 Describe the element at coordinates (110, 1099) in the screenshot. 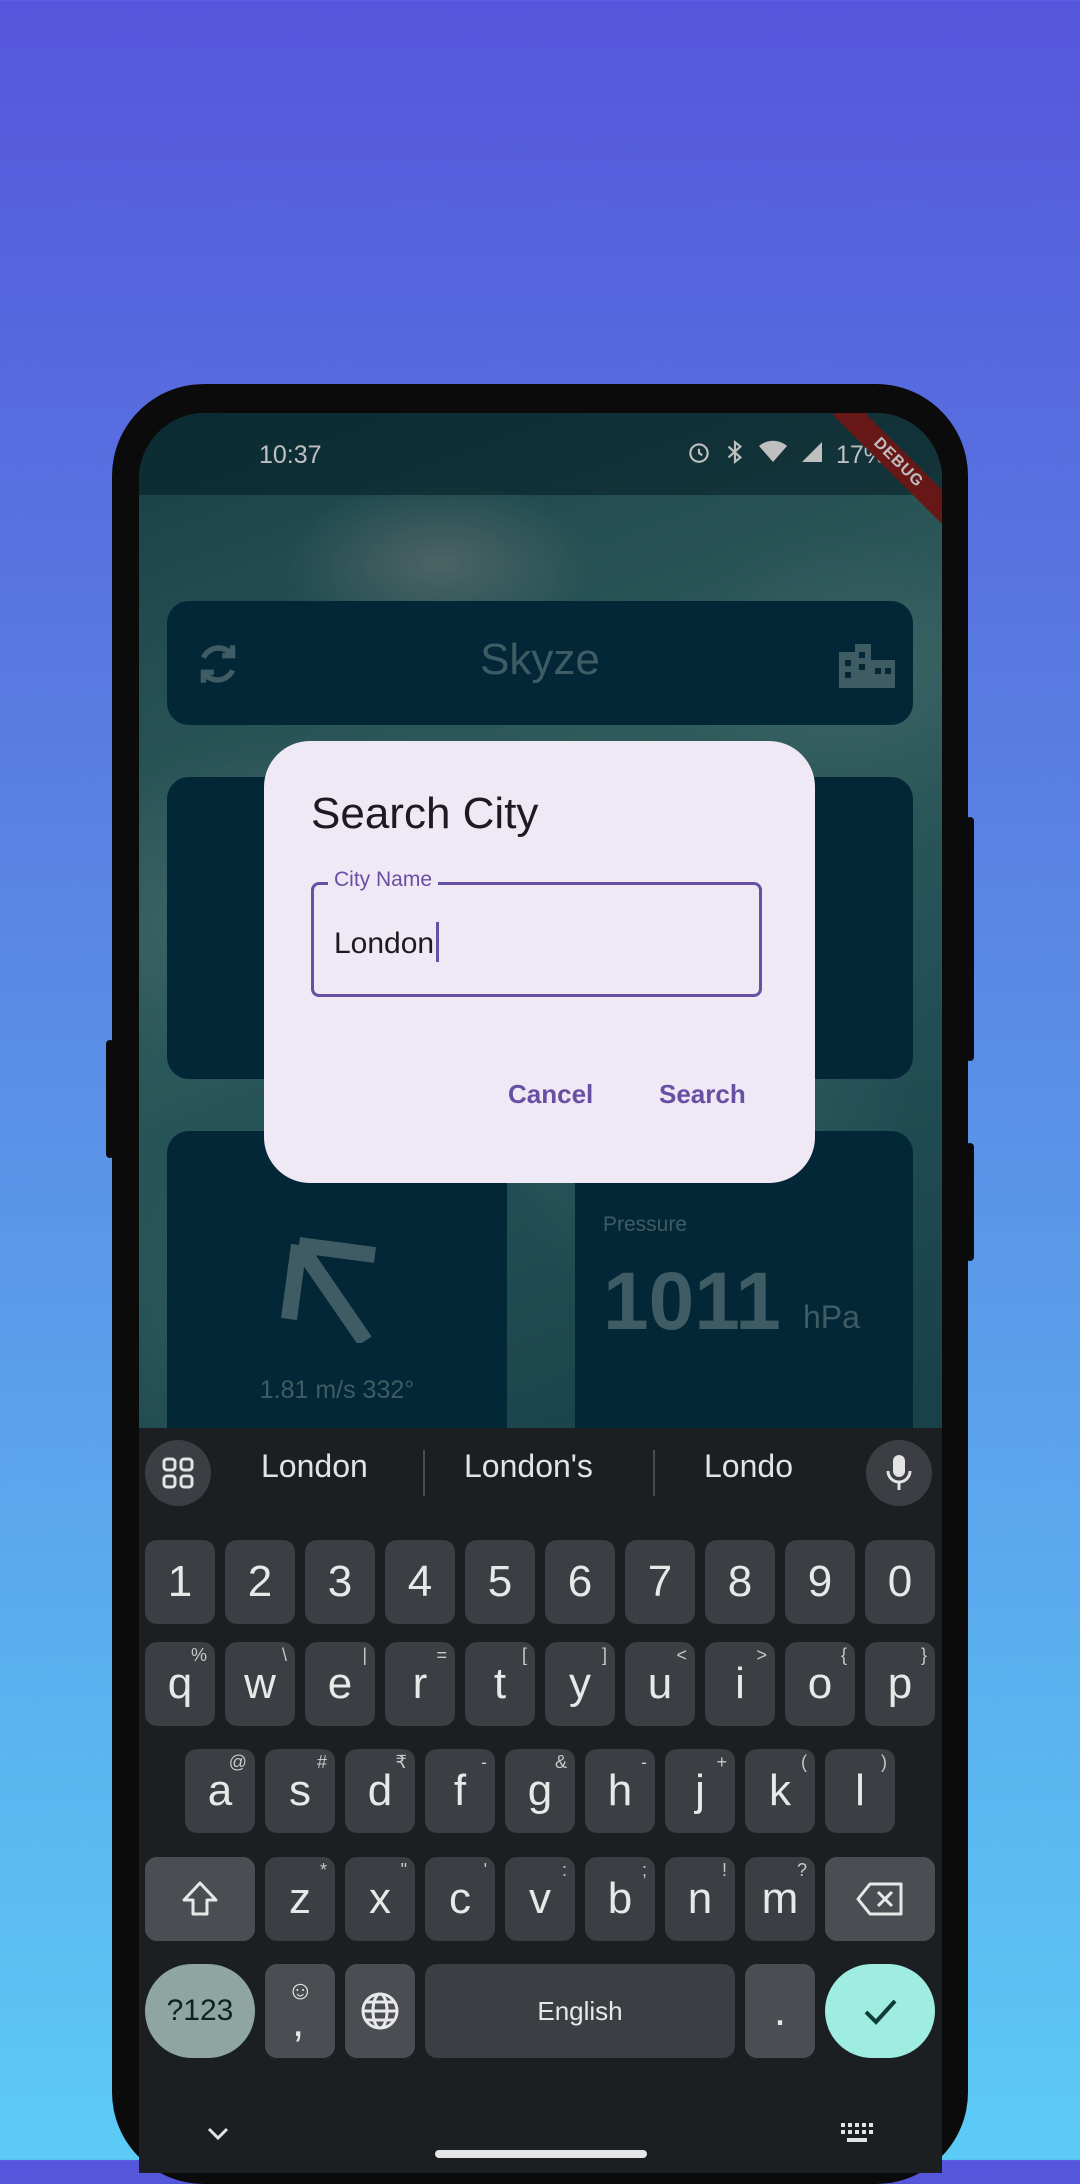

I see `phone-side-button` at that location.